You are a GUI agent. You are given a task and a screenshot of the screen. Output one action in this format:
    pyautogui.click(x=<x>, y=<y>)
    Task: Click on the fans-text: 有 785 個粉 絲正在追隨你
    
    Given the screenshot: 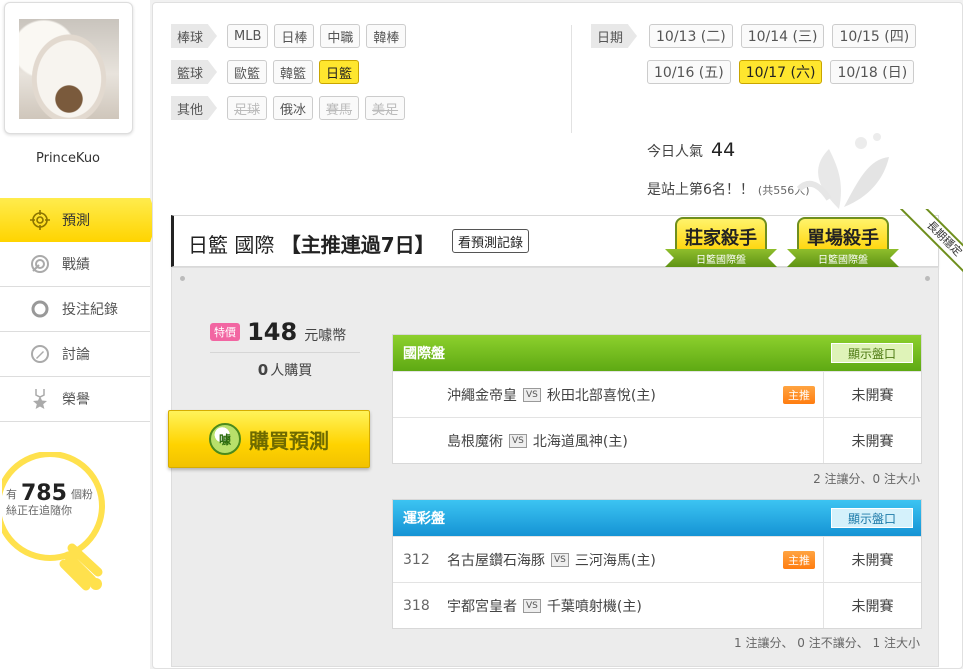 What is the action you would take?
    pyautogui.click(x=49, y=501)
    